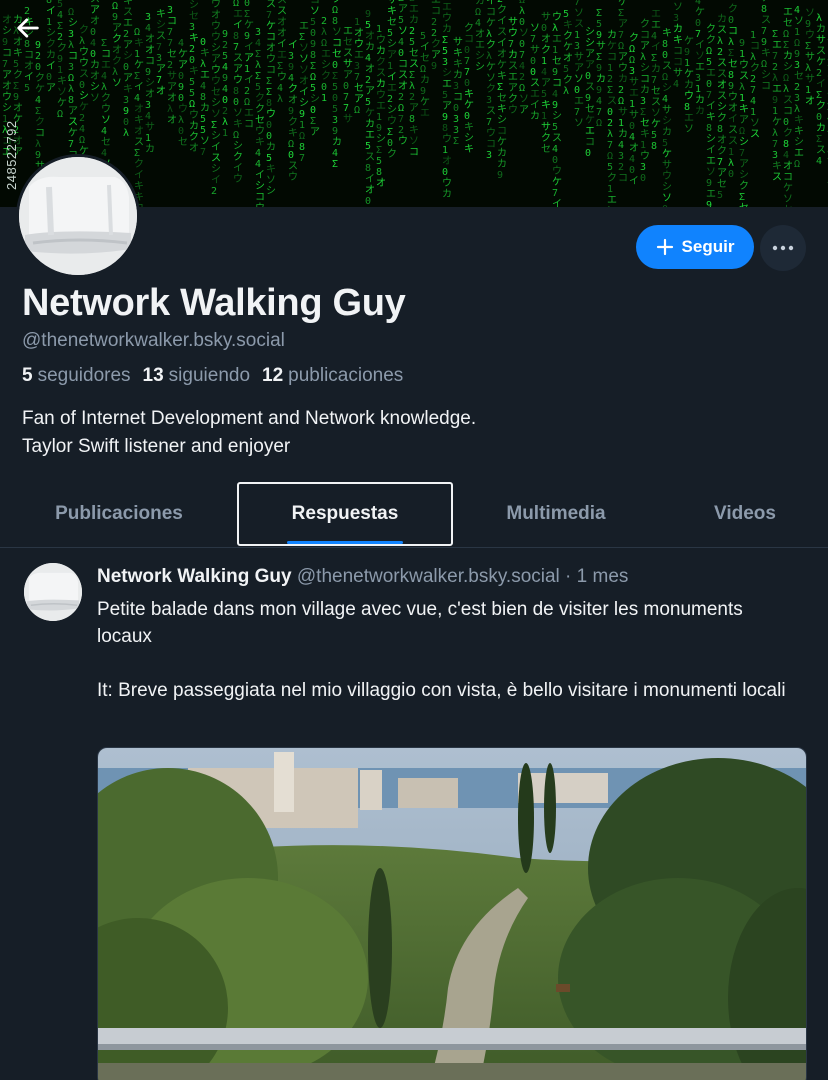 This screenshot has width=828, height=1080. Describe the element at coordinates (463, 576) in the screenshot. I see `post-meta: @thenetworkwalker.bsky.social · 1 mes` at that location.